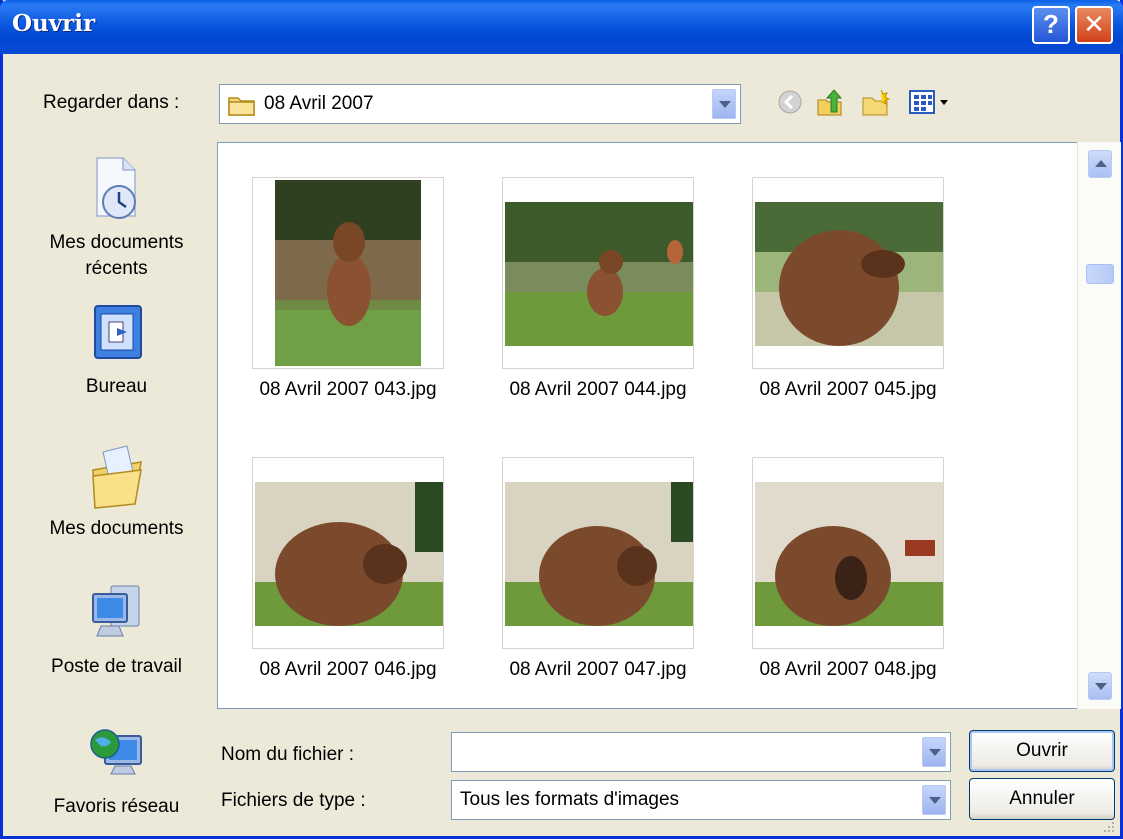 The height and width of the screenshot is (840, 1123). Describe the element at coordinates (598, 390) in the screenshot. I see `file-name: 08 Avril 2007 044.jpg` at that location.